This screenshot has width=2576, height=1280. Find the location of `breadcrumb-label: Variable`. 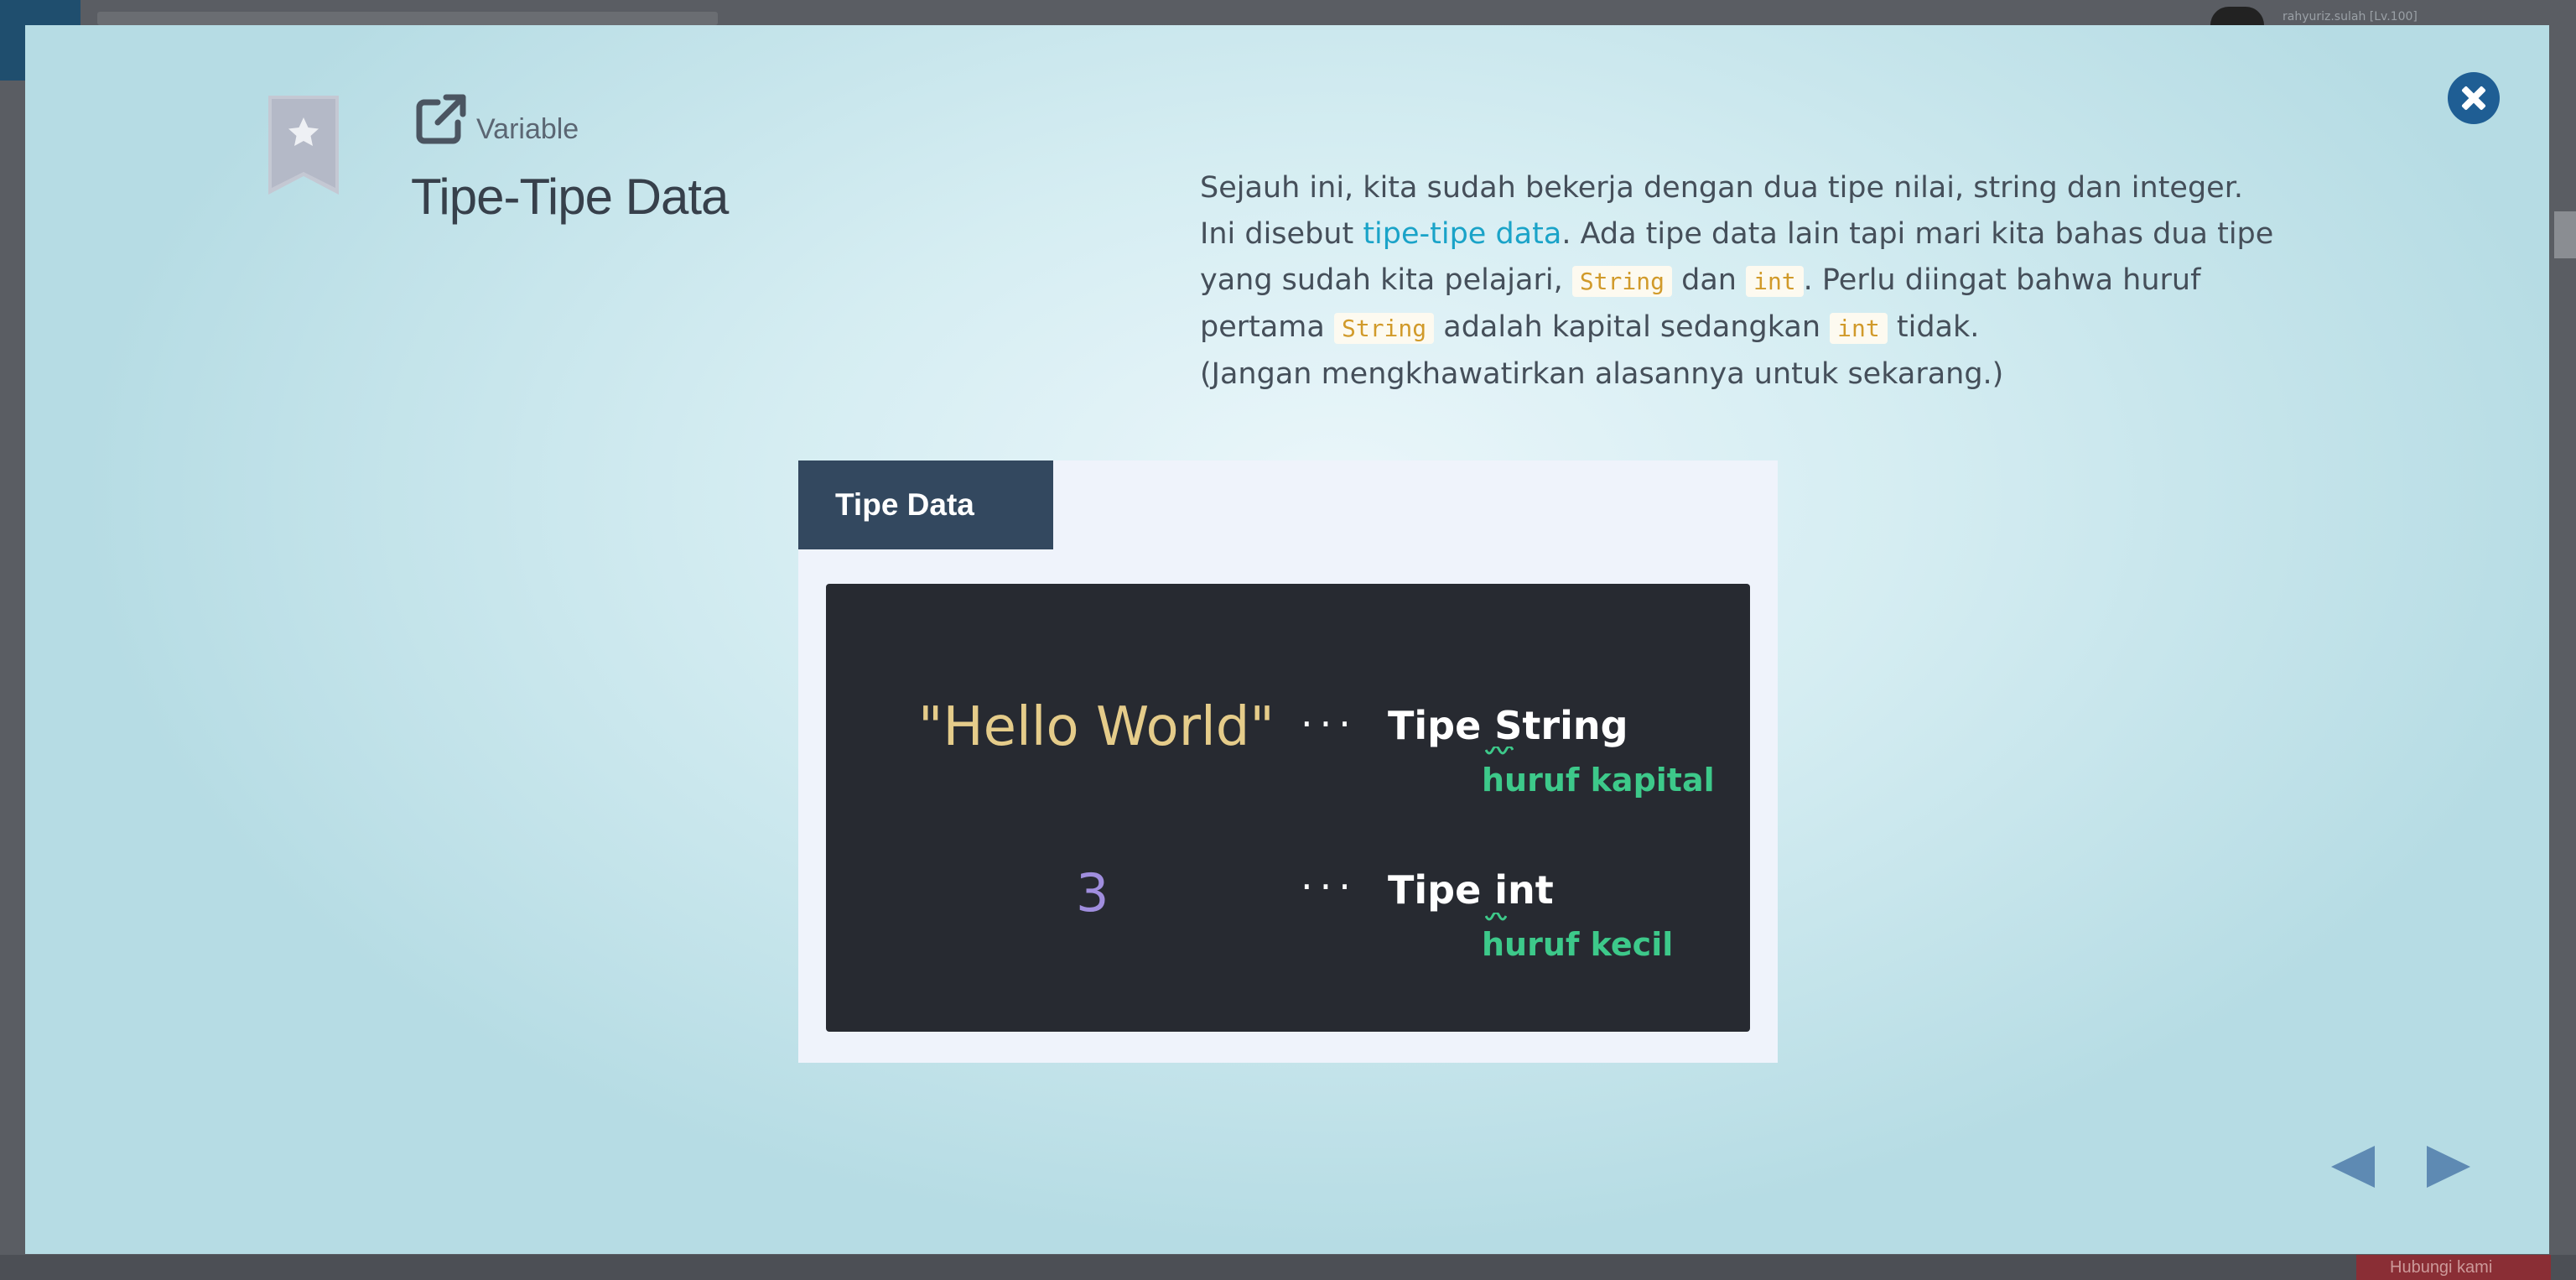

breadcrumb-label: Variable is located at coordinates (527, 129).